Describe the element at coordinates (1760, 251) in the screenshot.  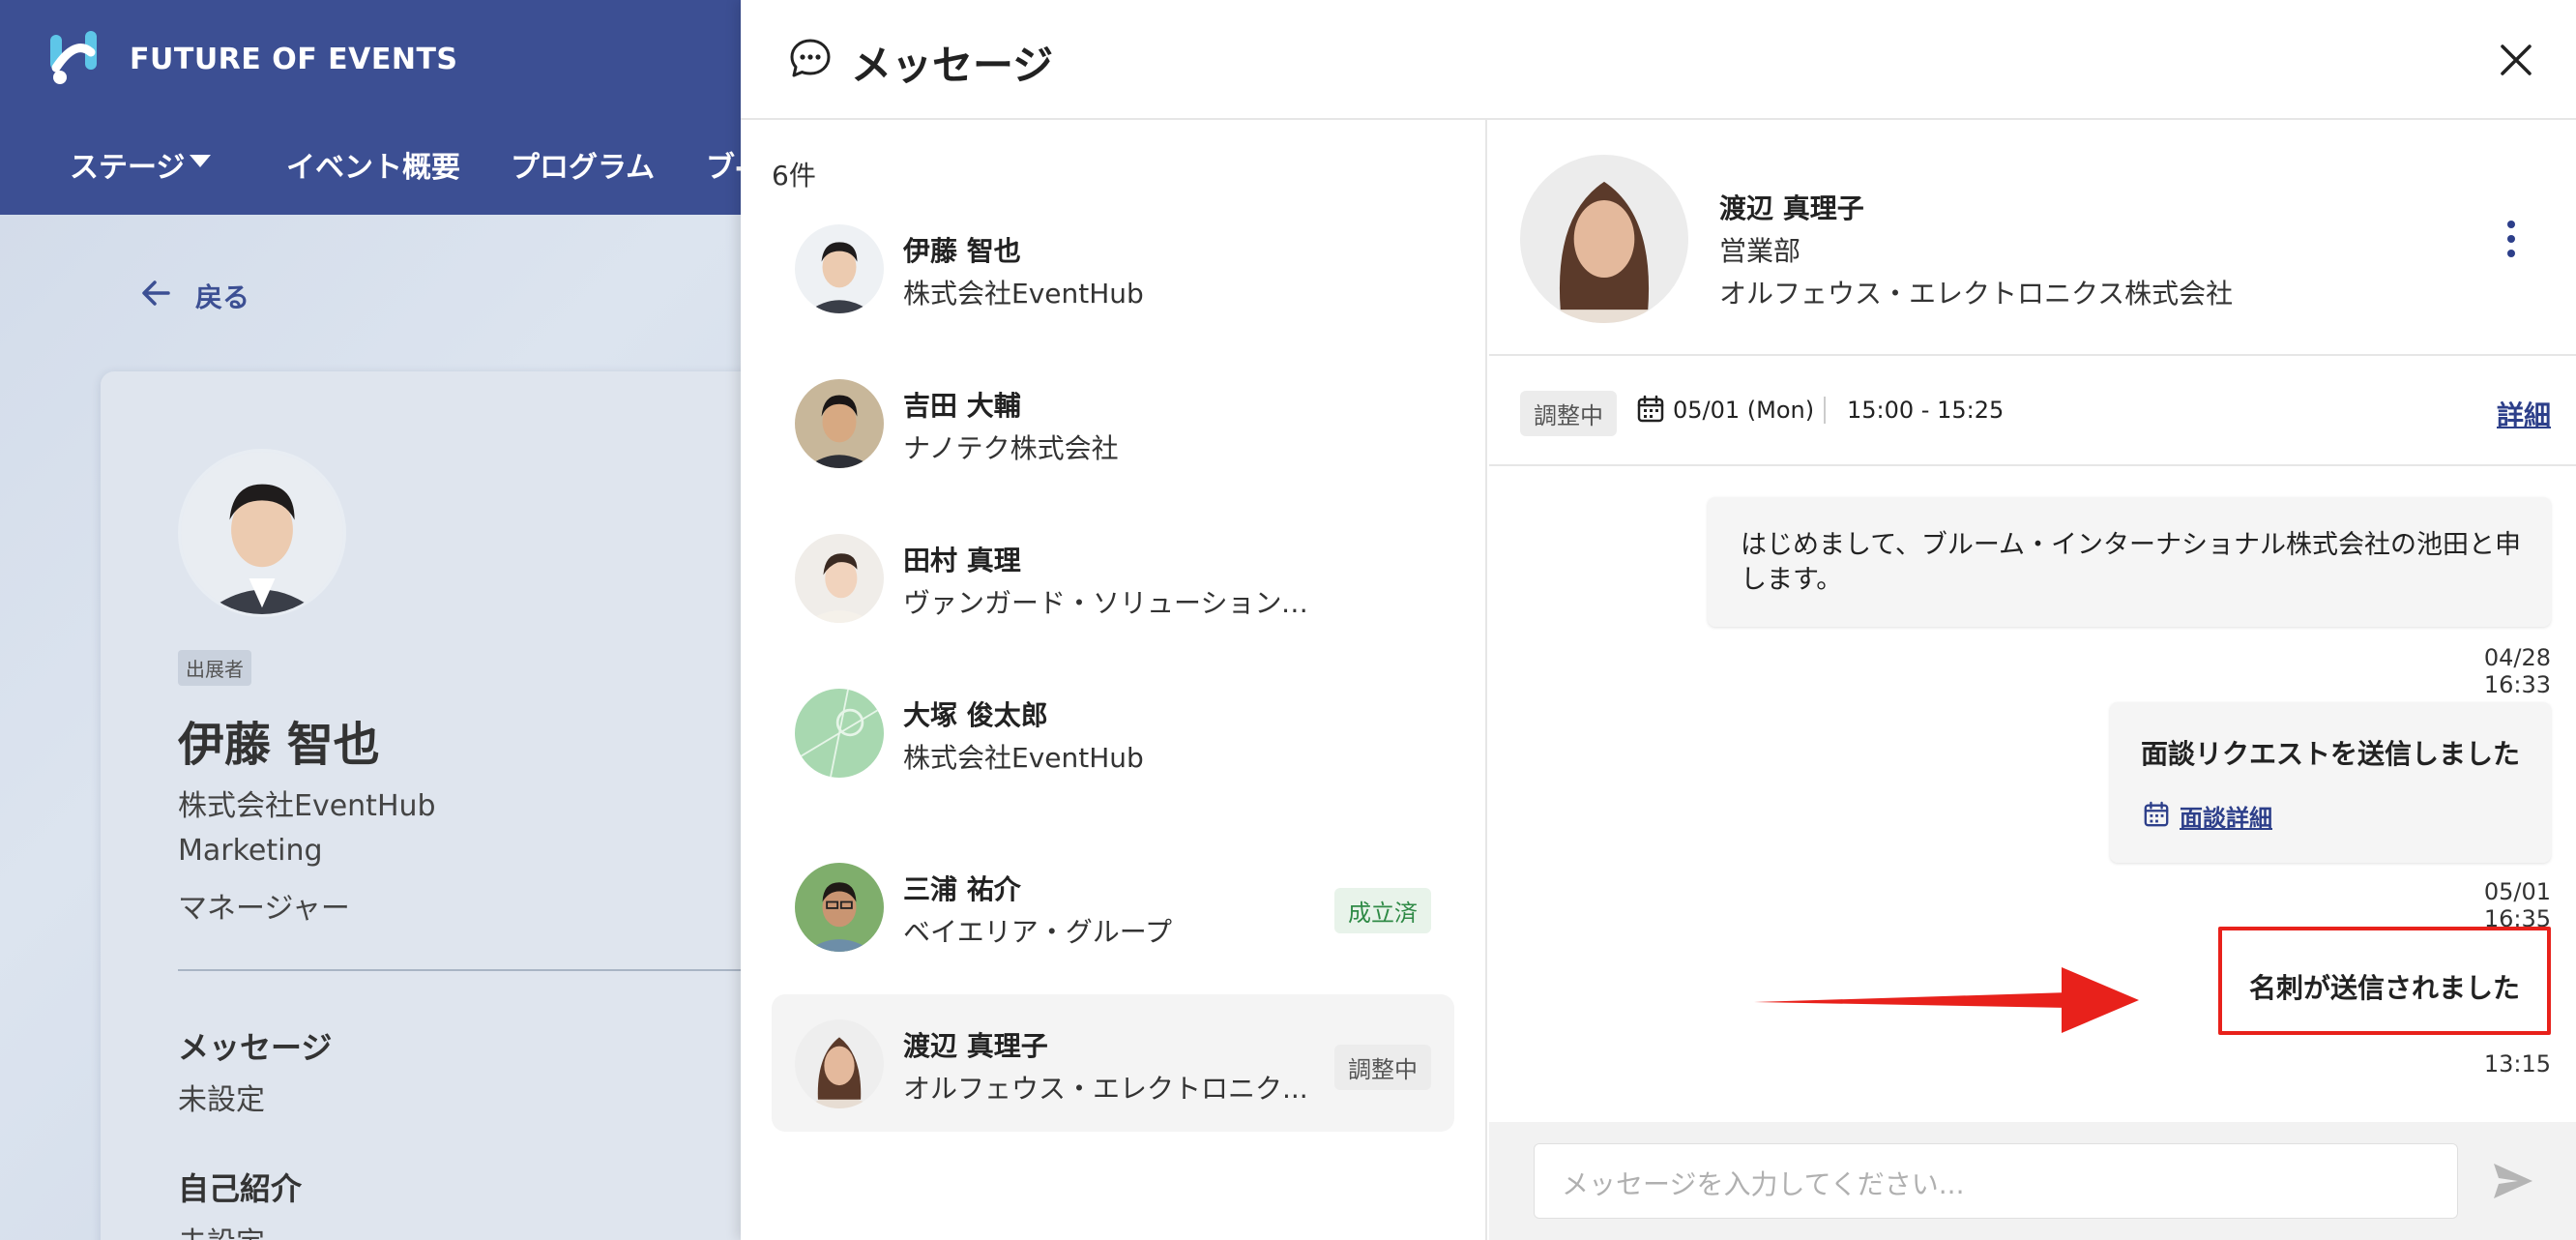
I see `contact-department: 営業部` at that location.